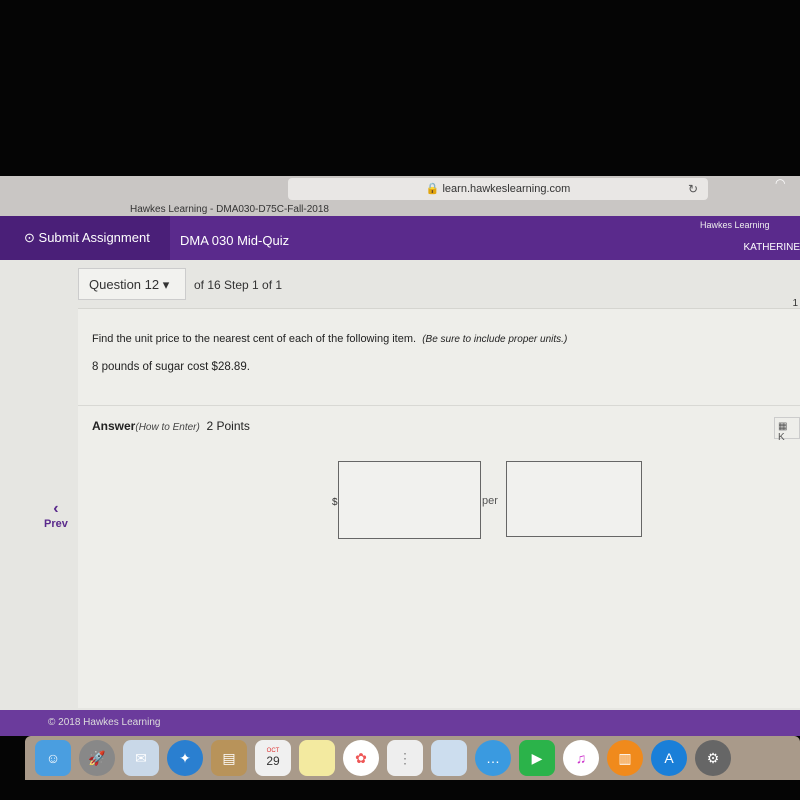  Describe the element at coordinates (229, 758) in the screenshot. I see `contacts-icon: ▤` at that location.